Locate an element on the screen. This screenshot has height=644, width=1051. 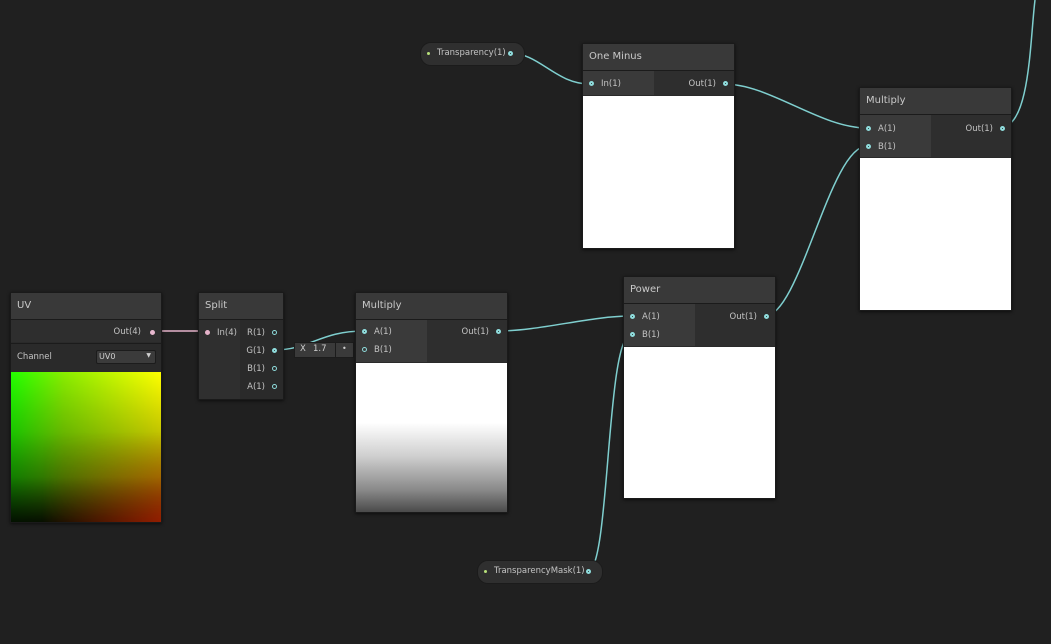
multiply2-a-label: A(1) is located at coordinates (887, 129).